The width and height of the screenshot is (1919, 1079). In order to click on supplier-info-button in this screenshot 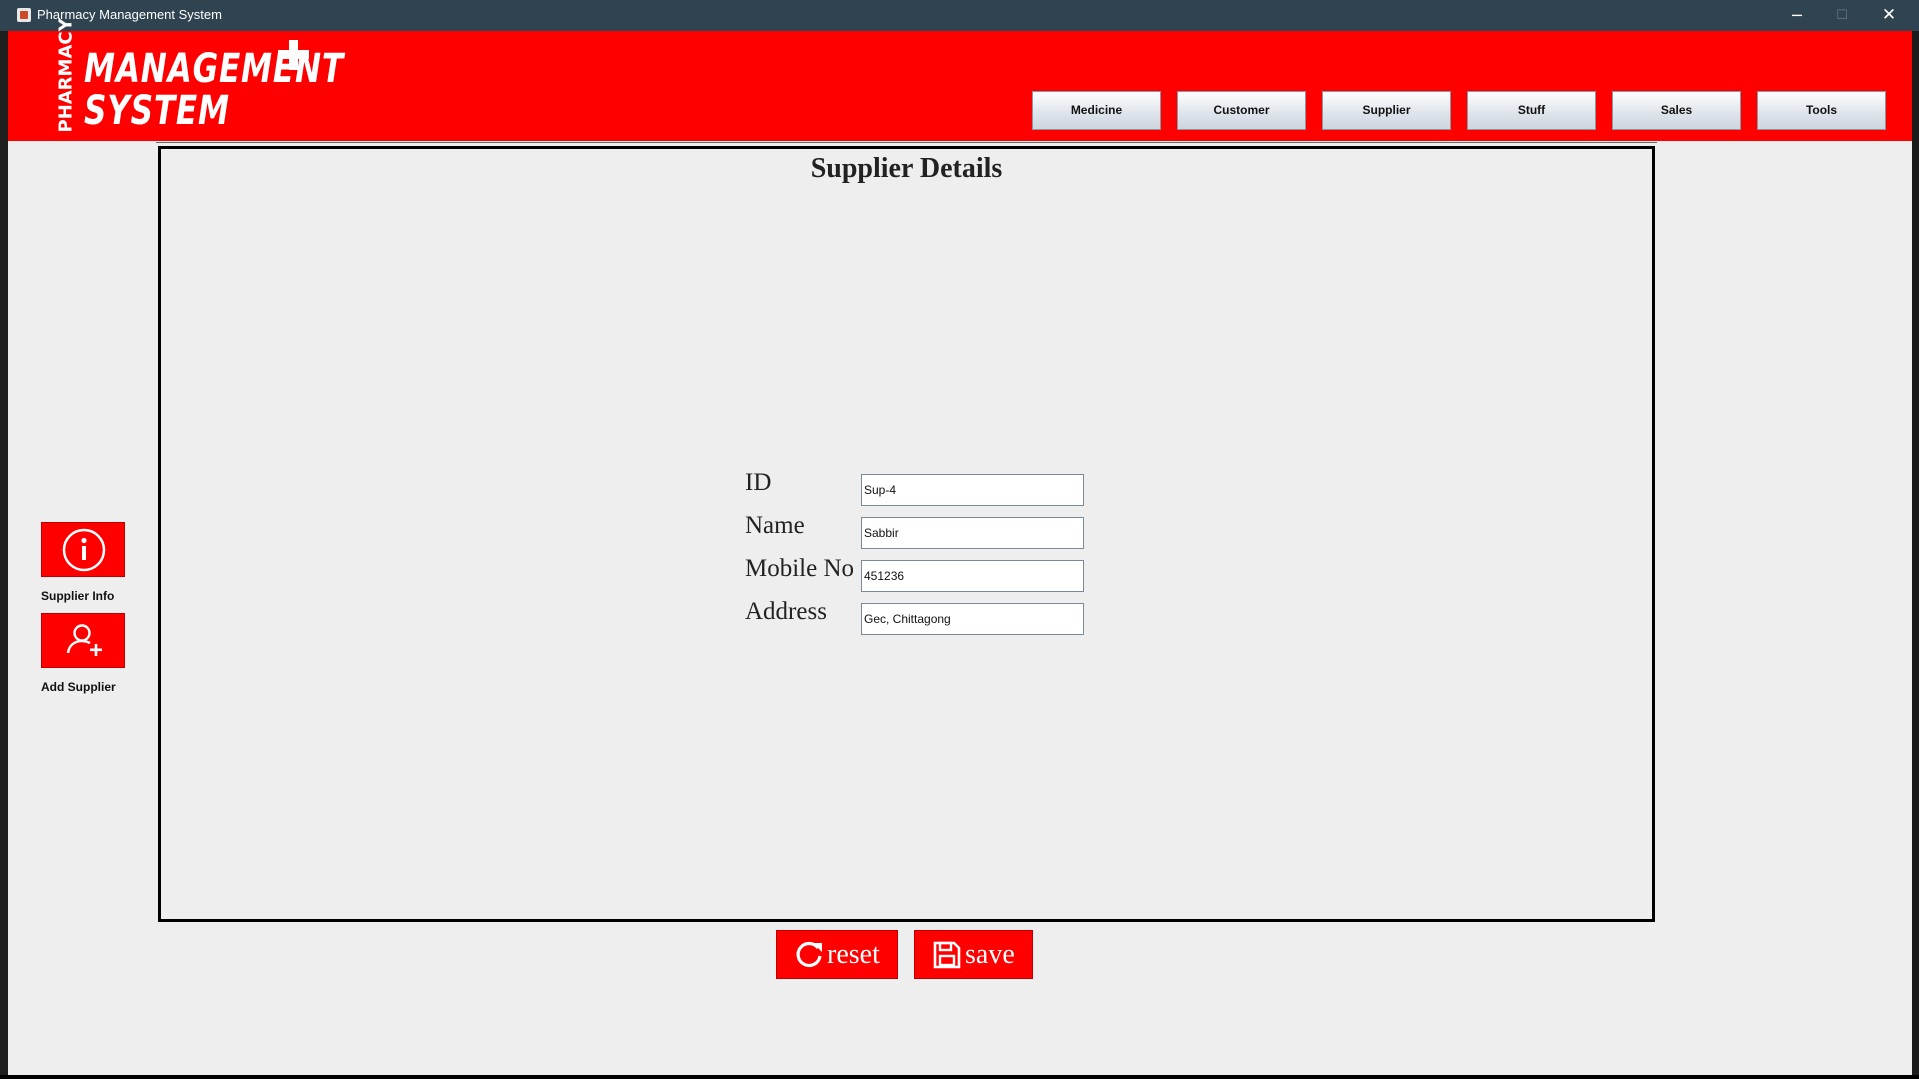, I will do `click(83, 549)`.